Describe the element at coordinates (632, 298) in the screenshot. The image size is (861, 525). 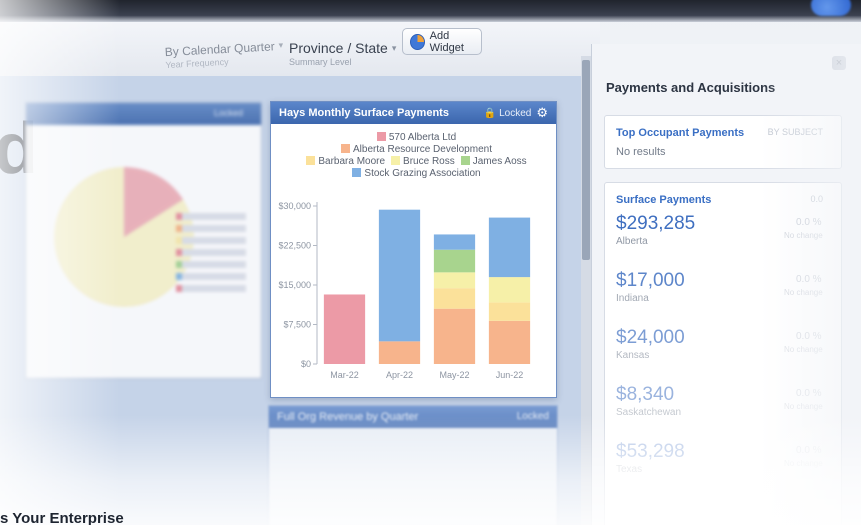
I see `payment-region: Indiana` at that location.